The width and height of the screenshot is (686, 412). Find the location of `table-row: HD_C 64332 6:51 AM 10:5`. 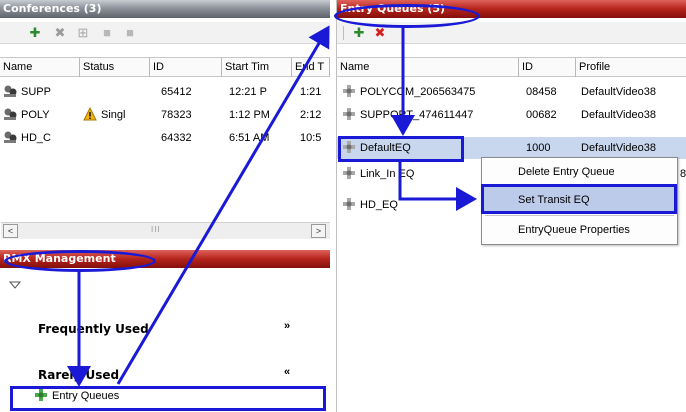

table-row: HD_C 64332 6:51 AM 10:5 is located at coordinates (165, 138).